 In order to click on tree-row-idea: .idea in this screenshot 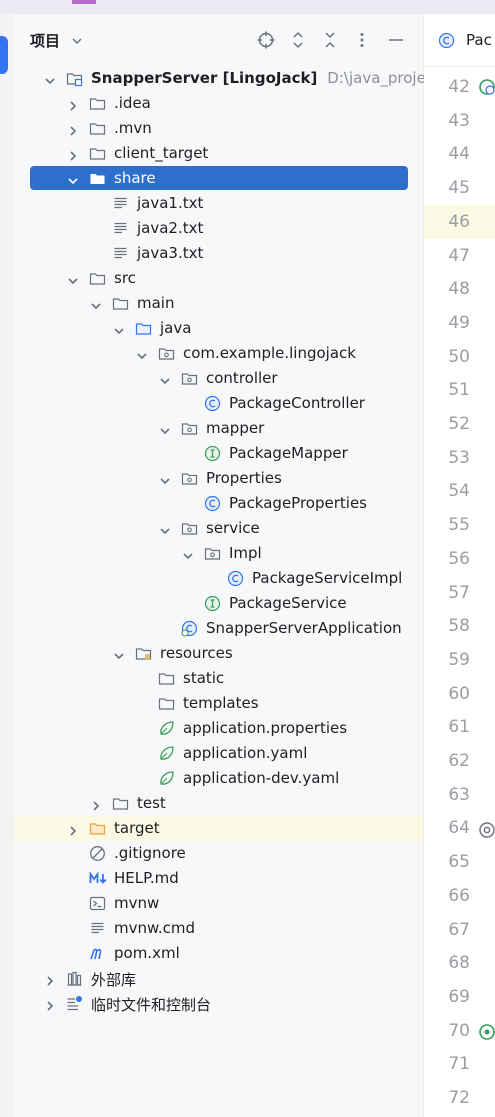, I will do `click(218, 103)`.